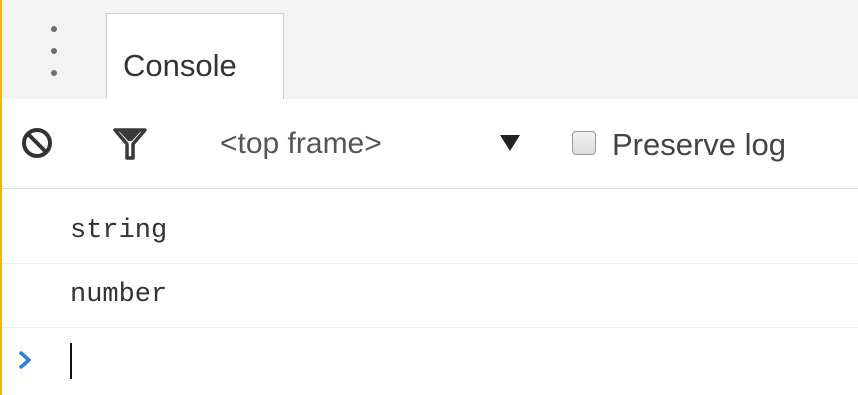 The height and width of the screenshot is (395, 858). I want to click on filter-icon, so click(130, 144).